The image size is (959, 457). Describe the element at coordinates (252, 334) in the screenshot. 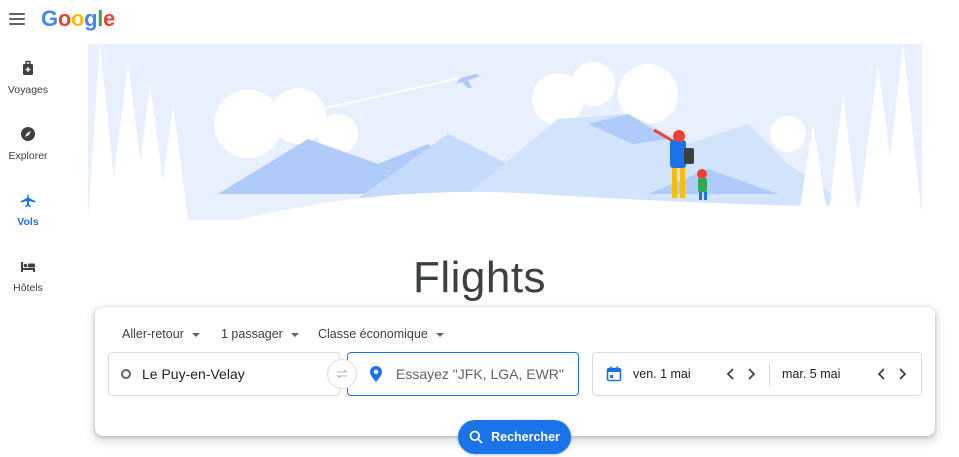

I see `passengers-label: 1 passager` at that location.